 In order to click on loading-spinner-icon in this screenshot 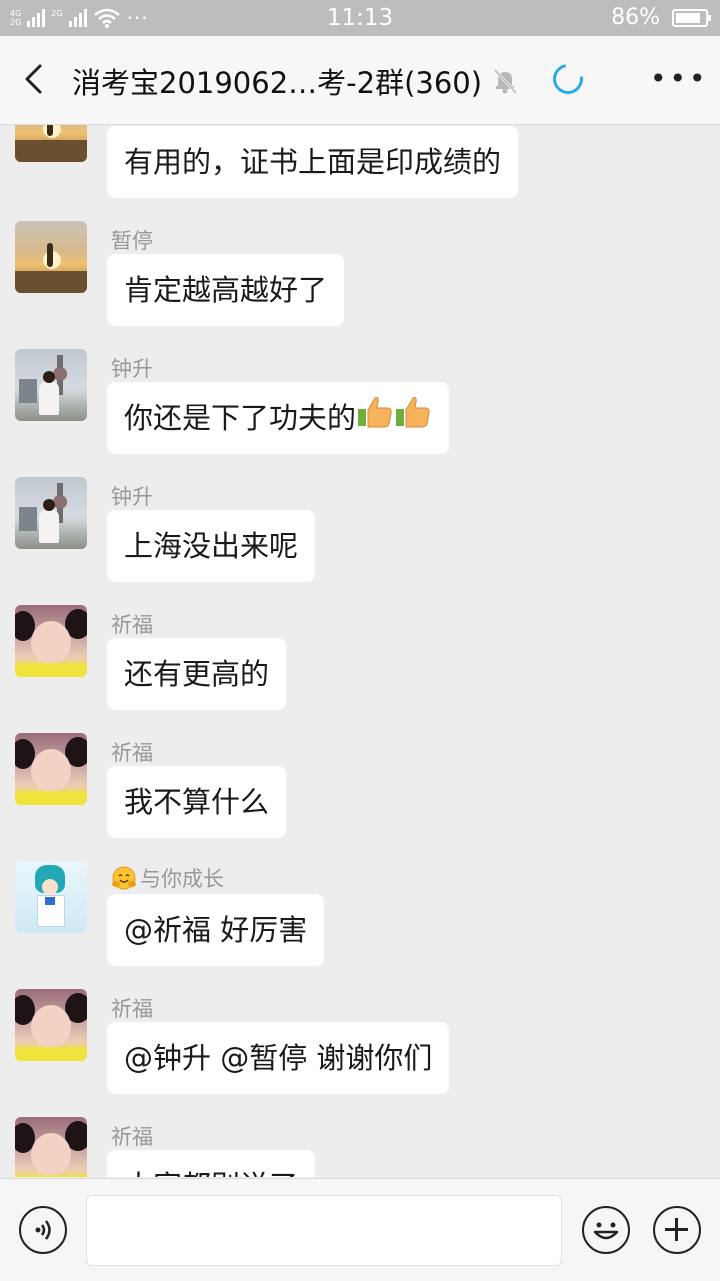, I will do `click(568, 79)`.